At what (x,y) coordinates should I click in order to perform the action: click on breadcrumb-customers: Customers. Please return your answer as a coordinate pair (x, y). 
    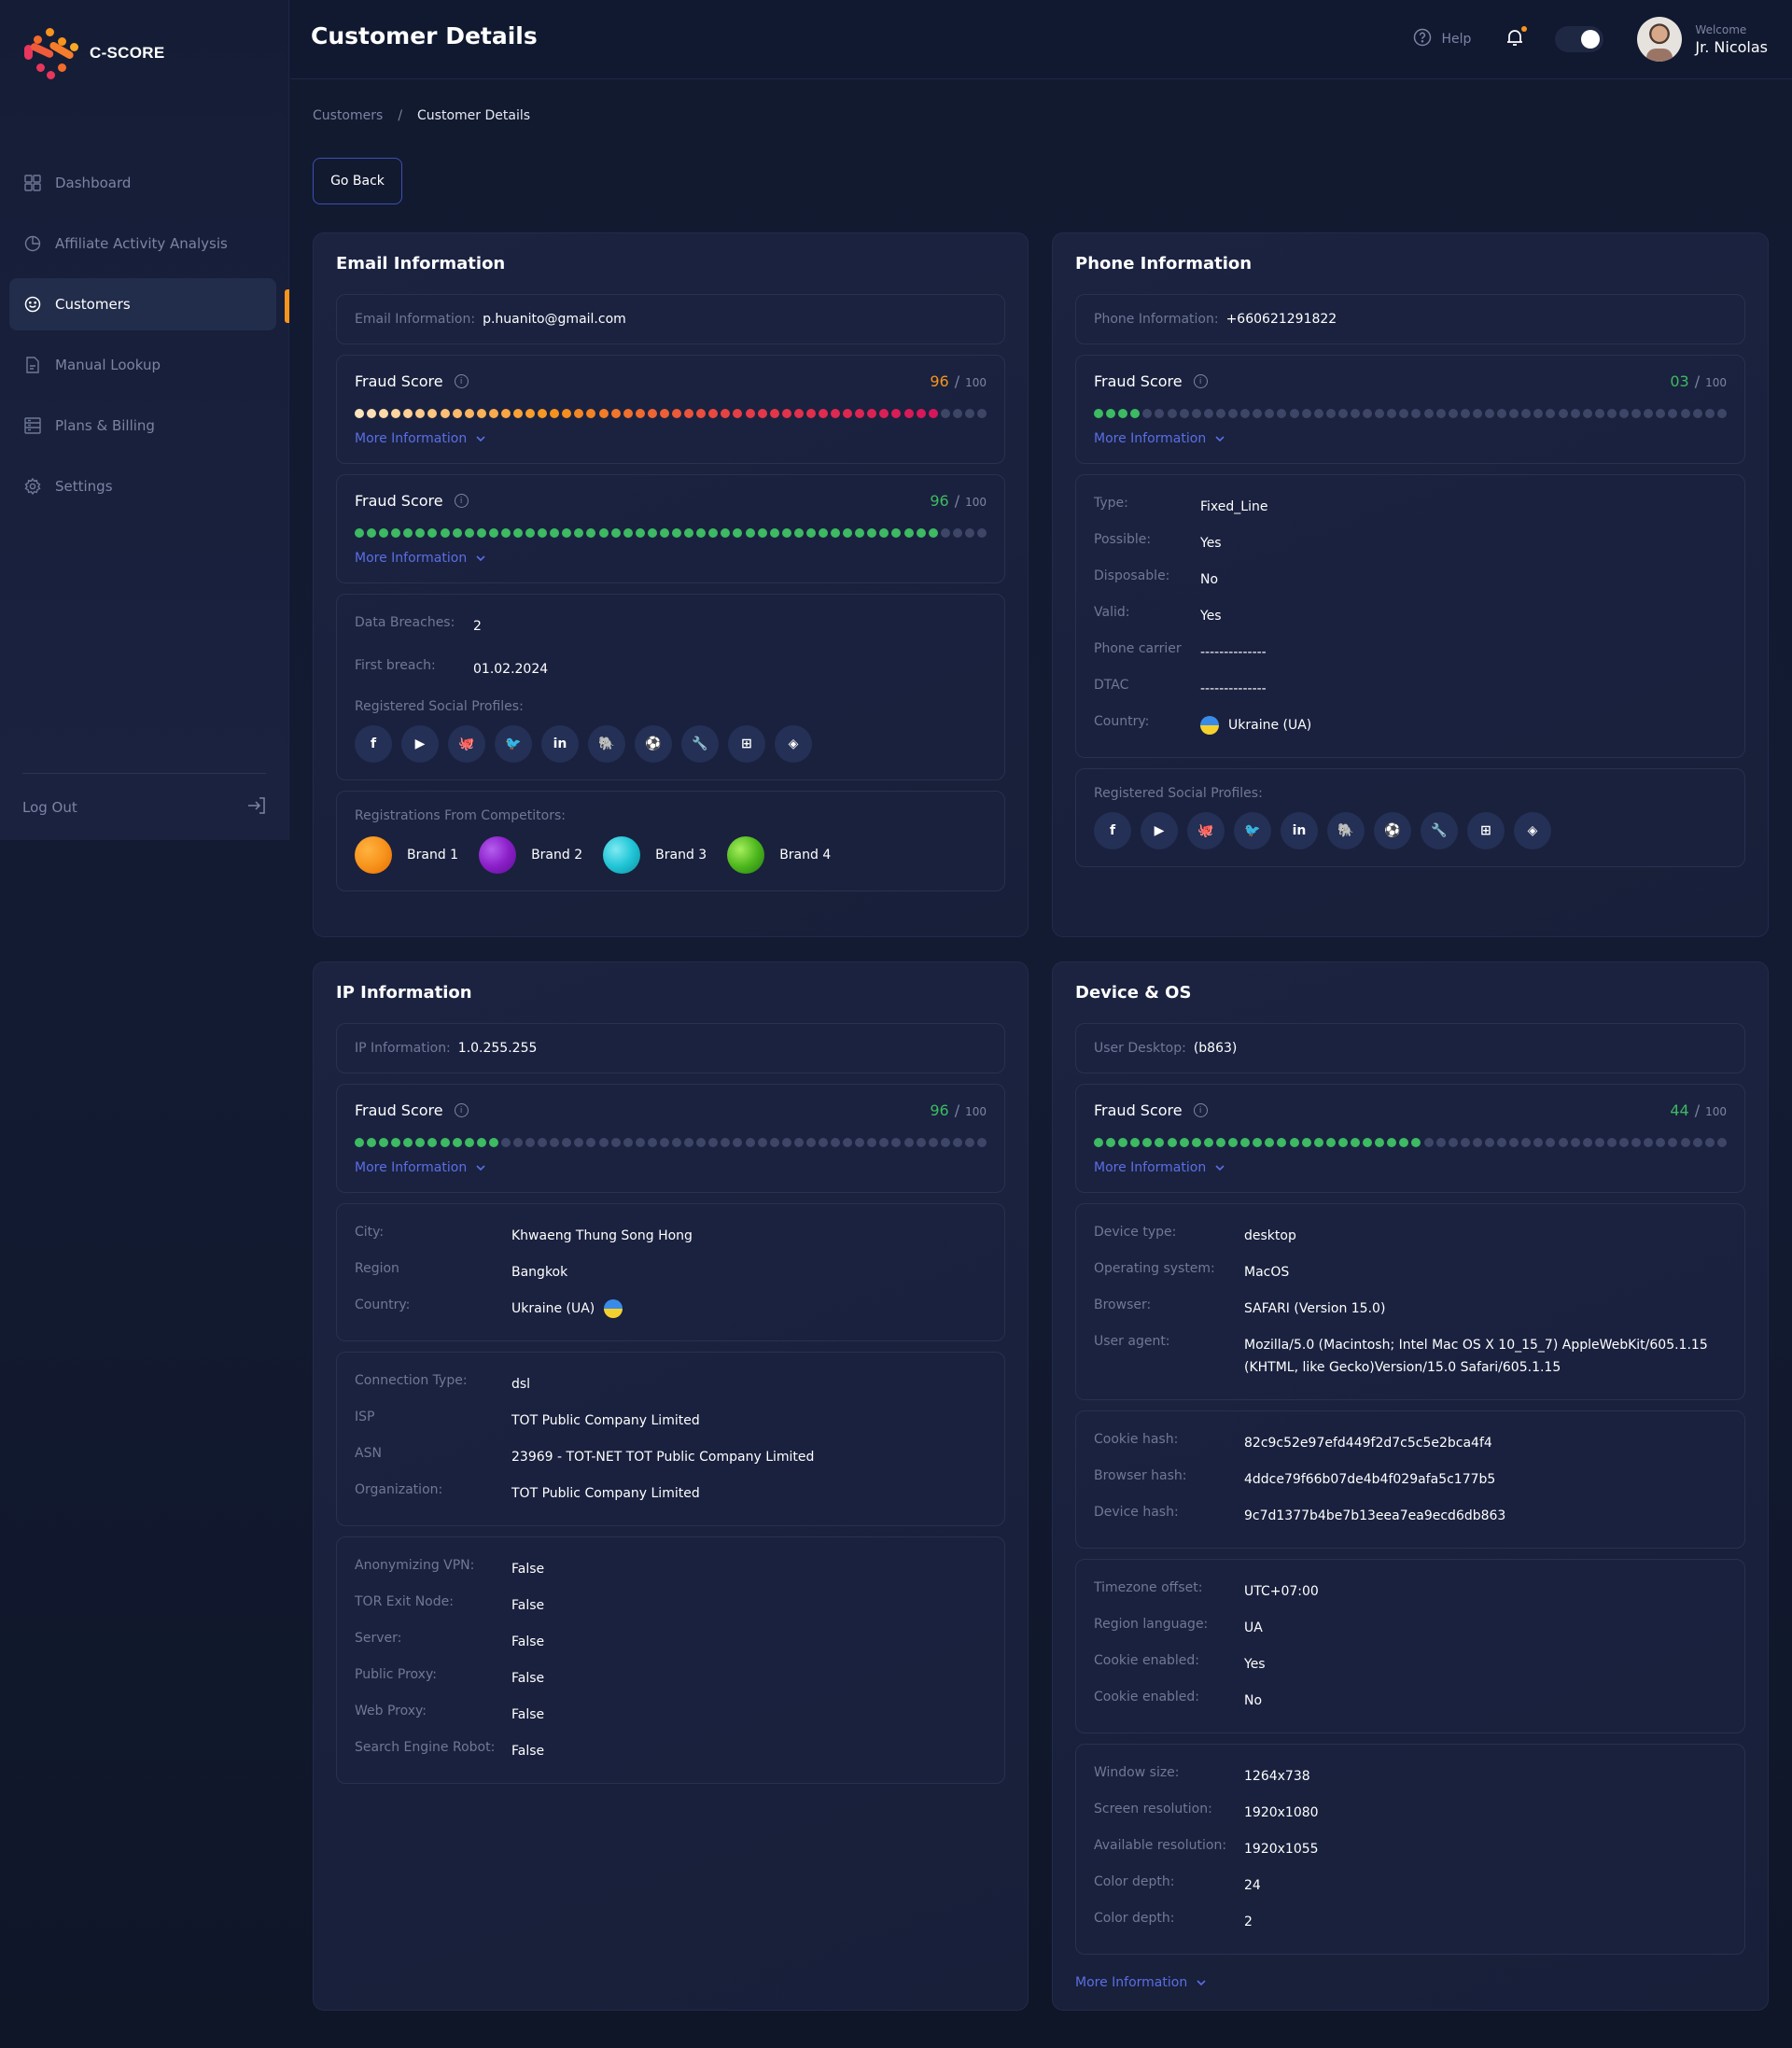
    Looking at the image, I should click on (348, 115).